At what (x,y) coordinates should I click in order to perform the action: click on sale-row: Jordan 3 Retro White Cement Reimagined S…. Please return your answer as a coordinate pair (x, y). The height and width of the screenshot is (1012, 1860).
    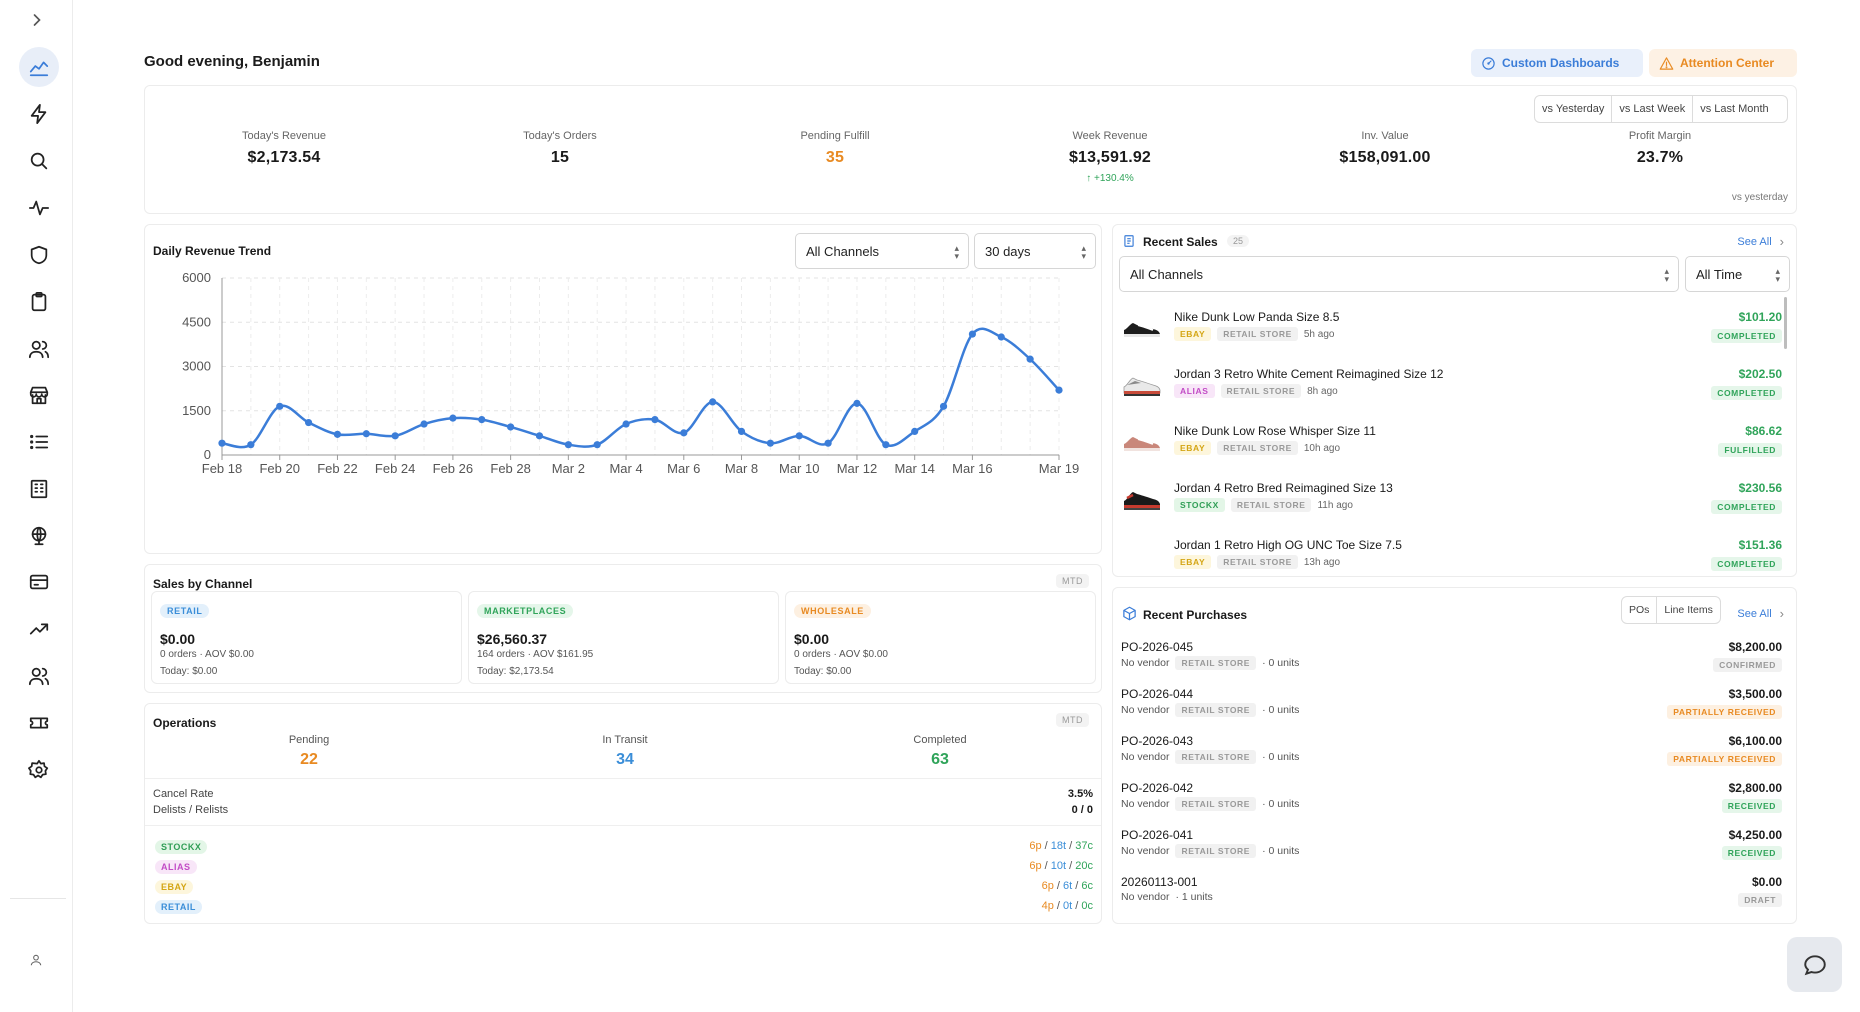
    Looking at the image, I should click on (1454, 387).